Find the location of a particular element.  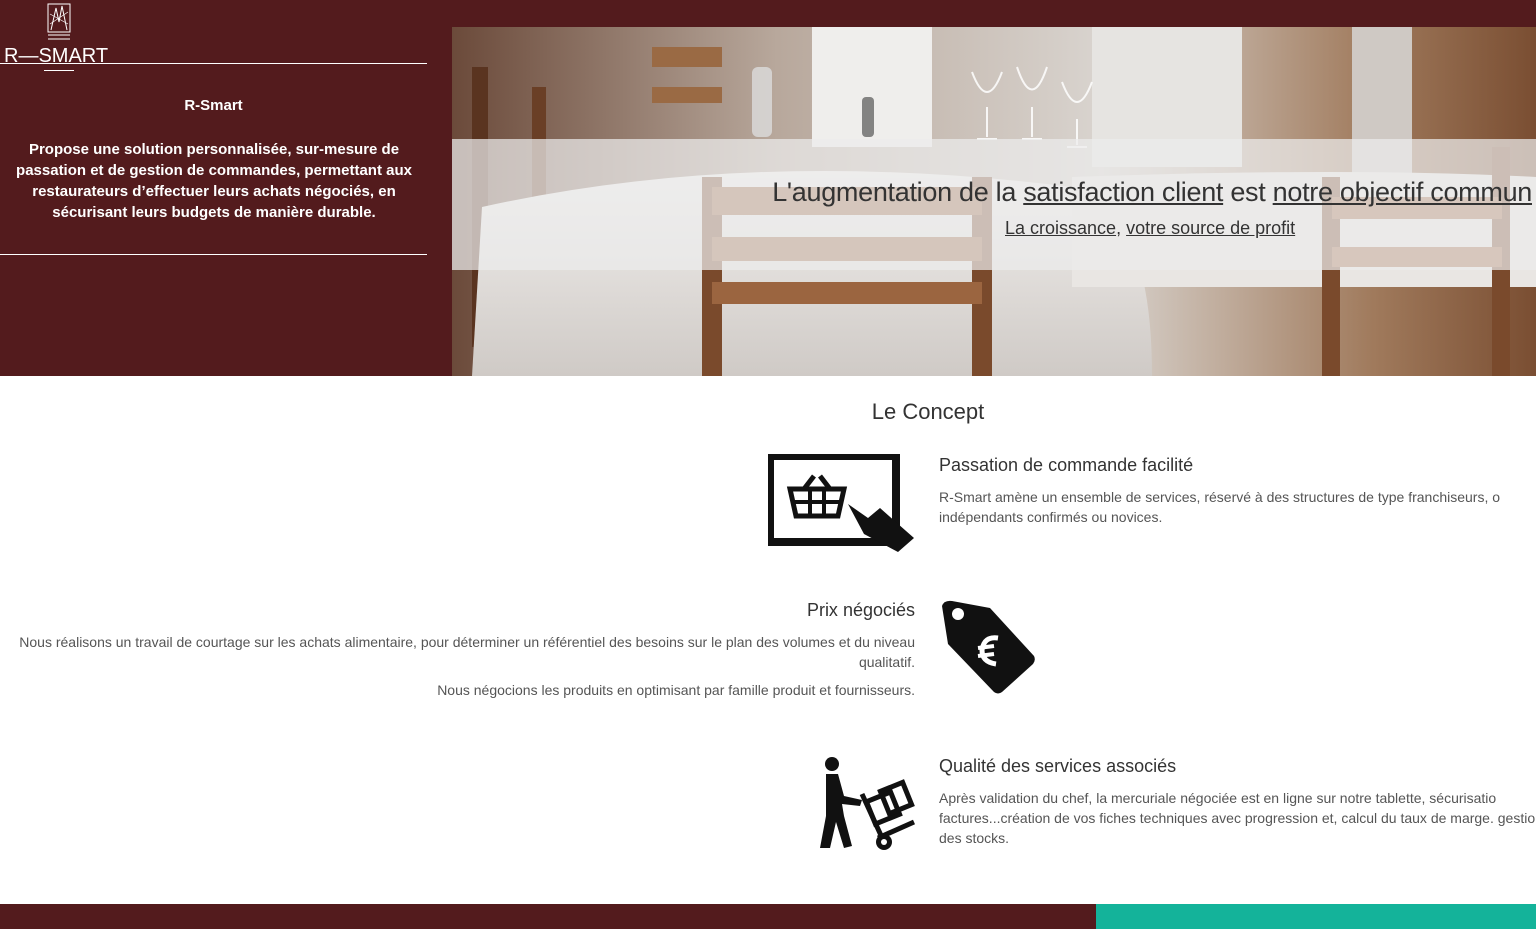

tagline-text-2: est is located at coordinates (1248, 192).